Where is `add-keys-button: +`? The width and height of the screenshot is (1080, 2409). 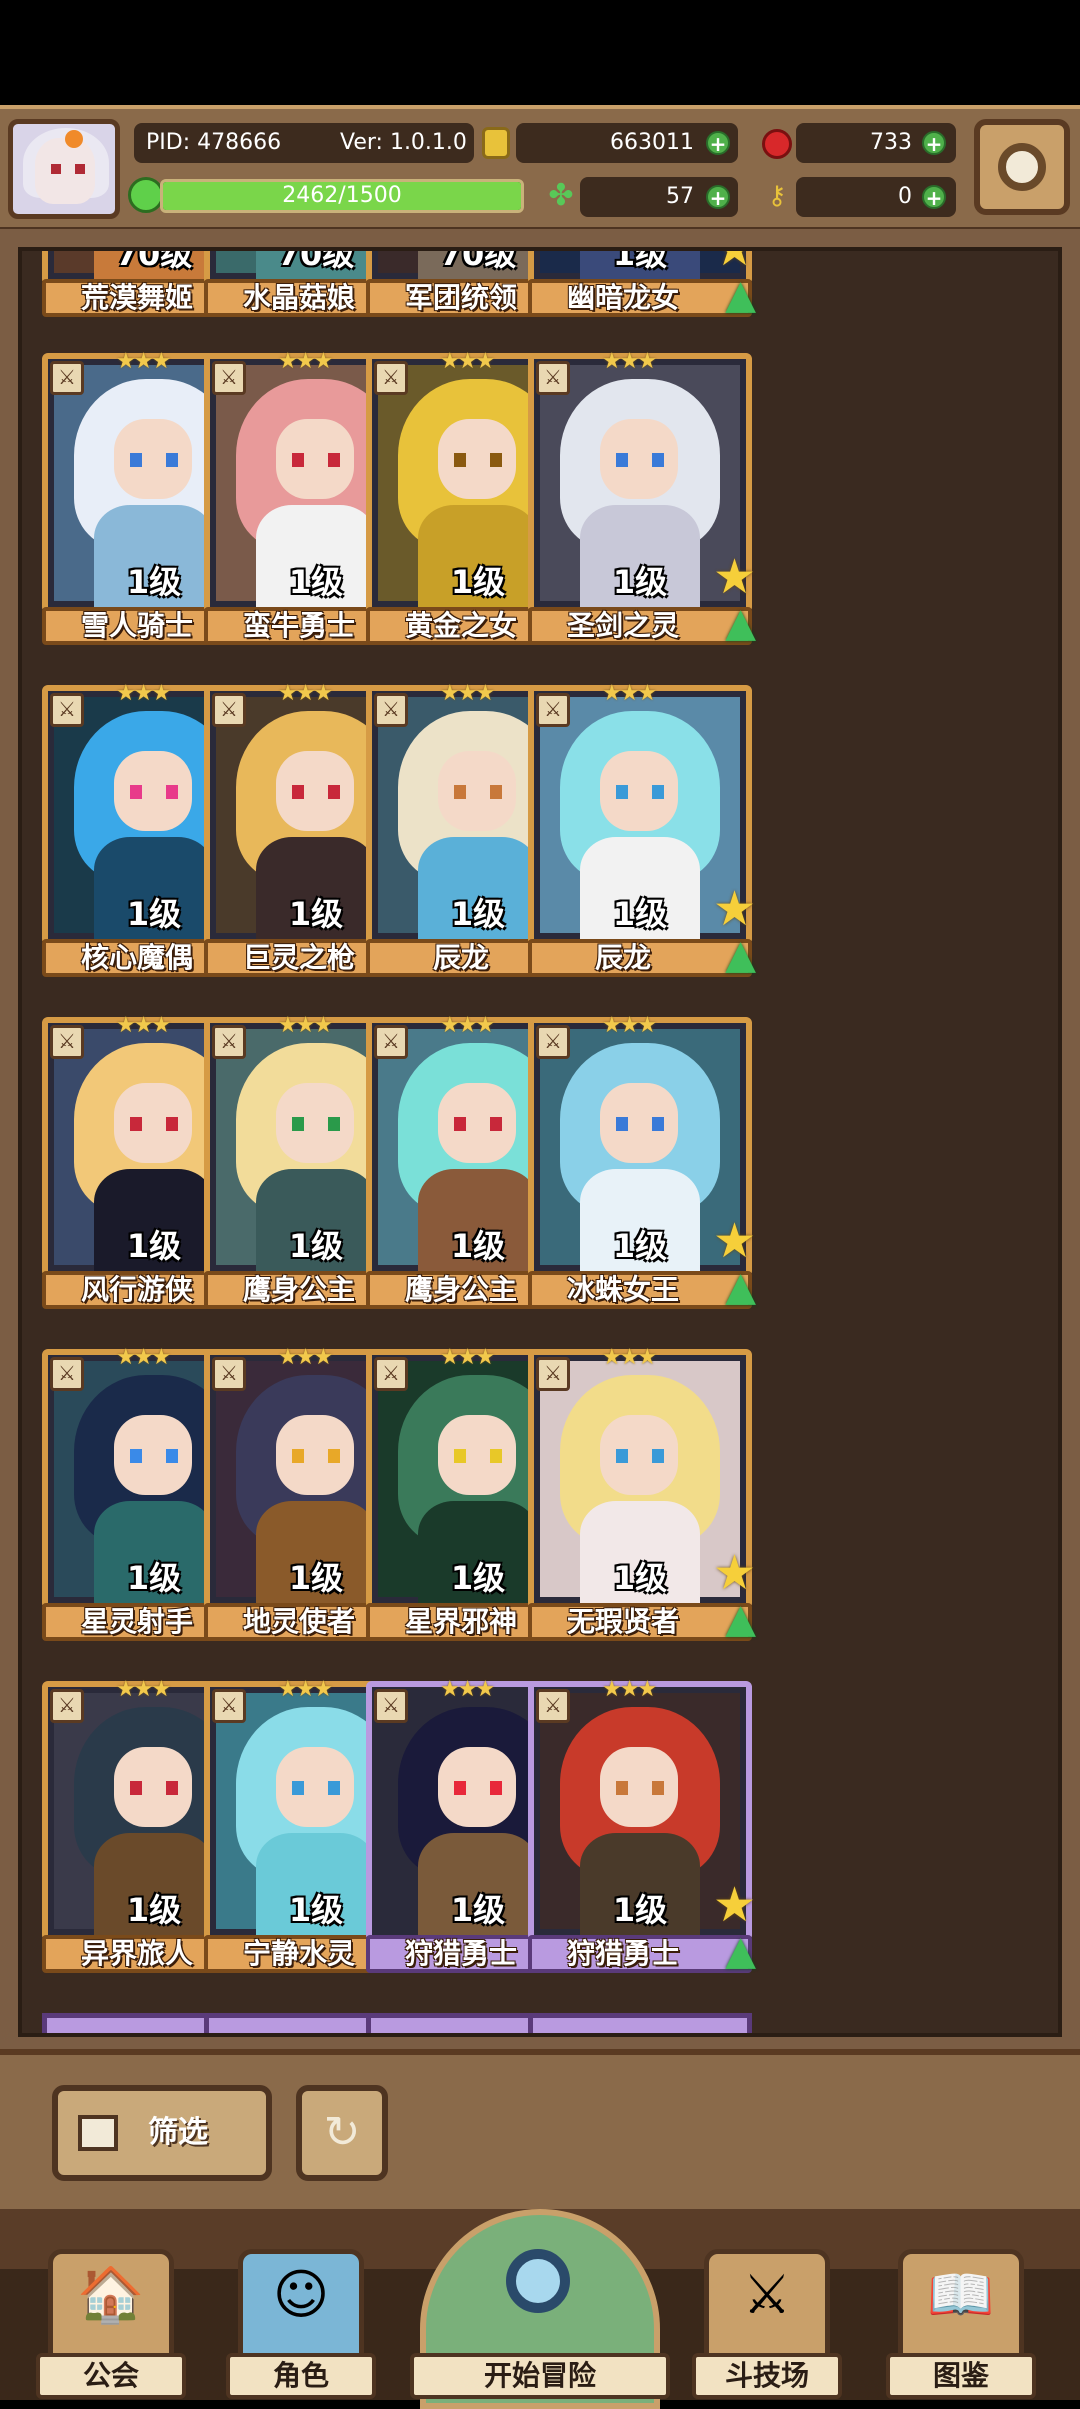 add-keys-button: + is located at coordinates (934, 197).